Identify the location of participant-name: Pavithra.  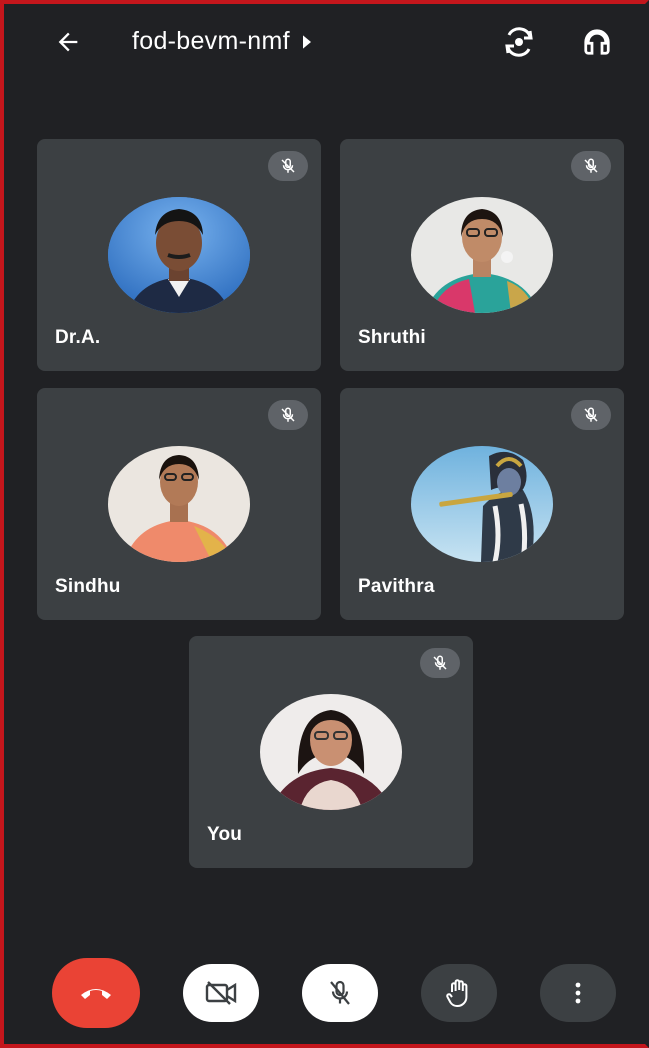
(396, 586).